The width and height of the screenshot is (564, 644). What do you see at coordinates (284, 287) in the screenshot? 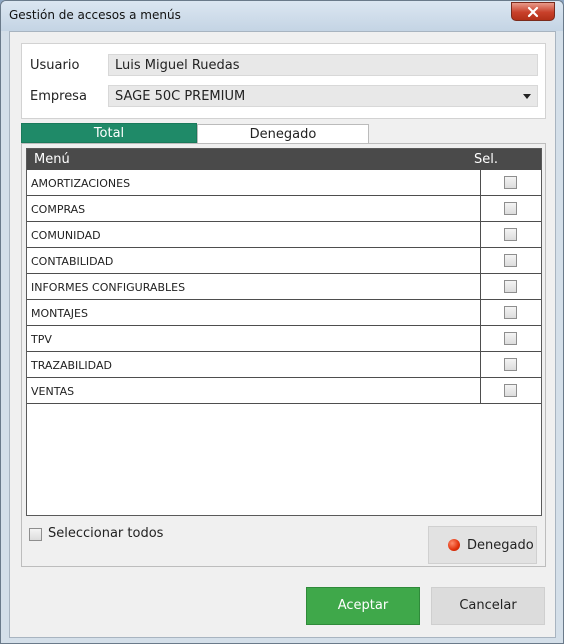
I see `table-row: INFORMES CONFIGURABLES` at bounding box center [284, 287].